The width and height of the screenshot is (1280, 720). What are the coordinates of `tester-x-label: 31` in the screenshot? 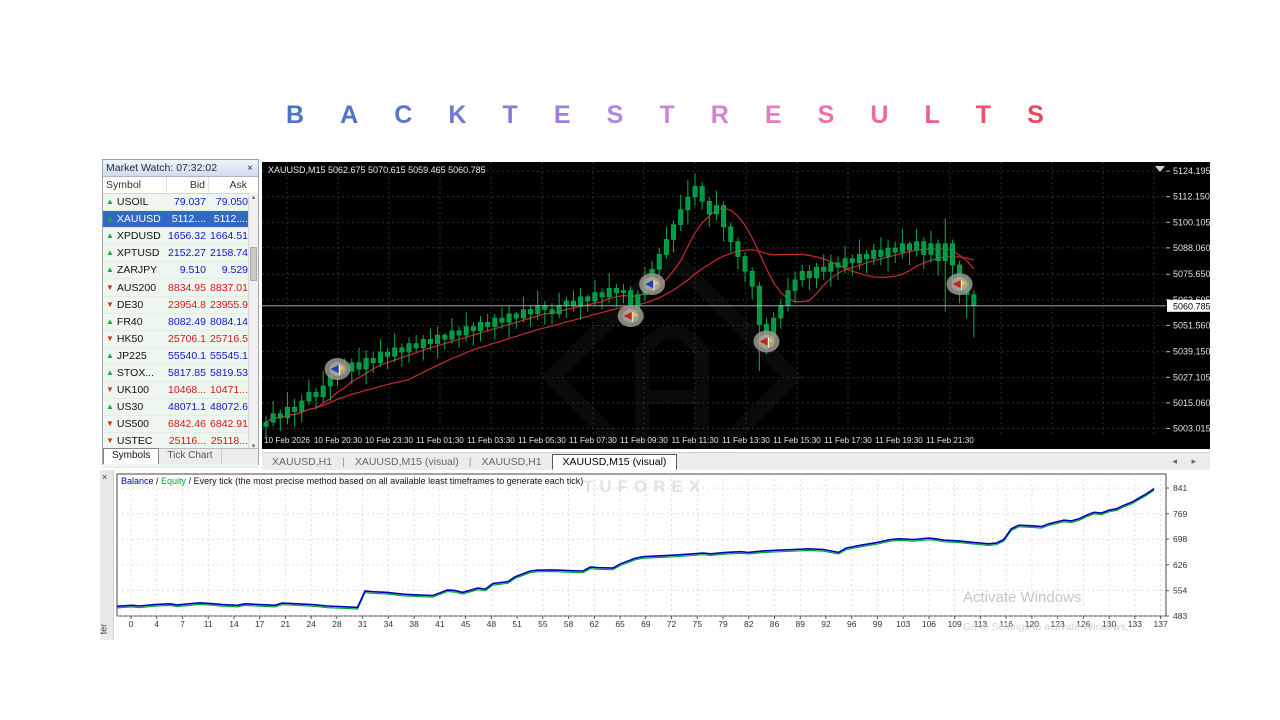 It's located at (363, 624).